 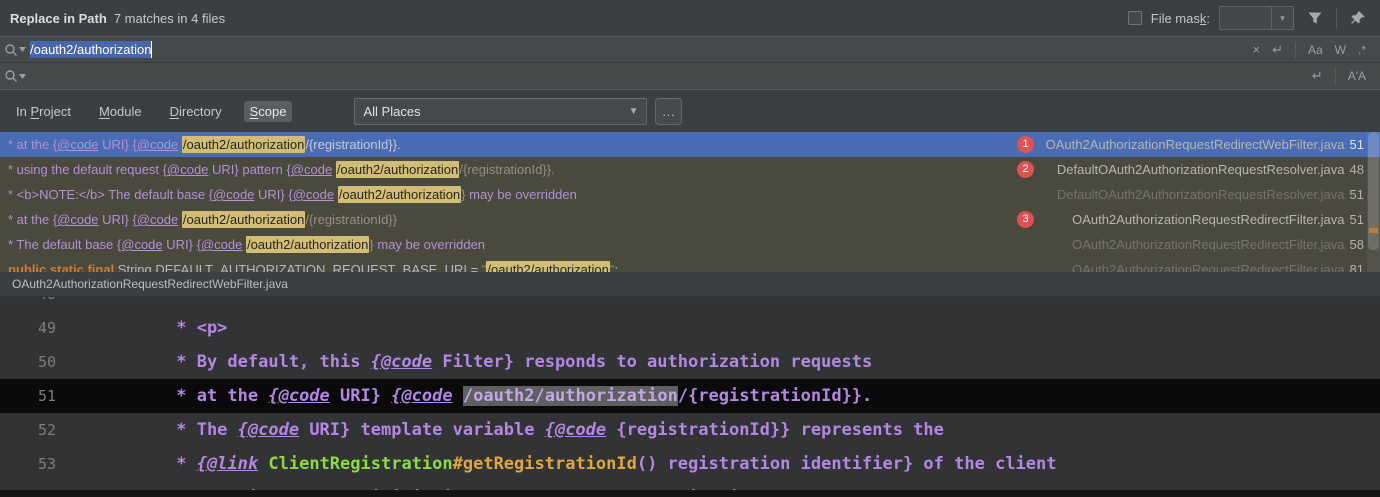 What do you see at coordinates (690, 49) in the screenshot?
I see `search-field: /oauth2/authorization × ↵ Aa W .*` at bounding box center [690, 49].